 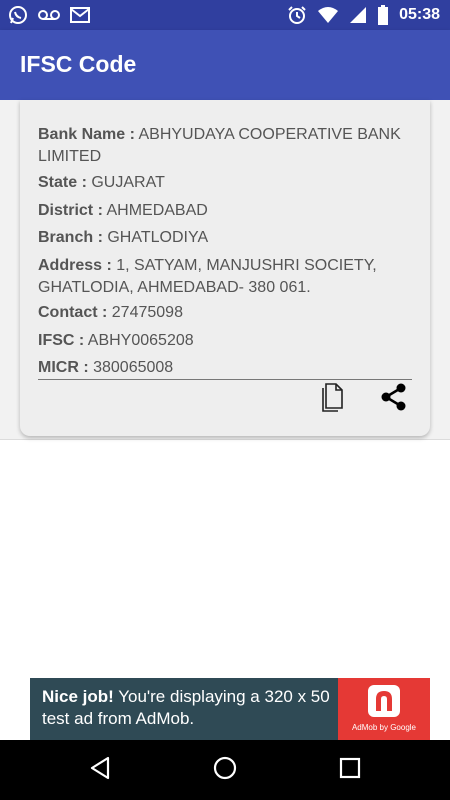 I want to click on contact-row: Contact : 27475098, so click(x=228, y=313).